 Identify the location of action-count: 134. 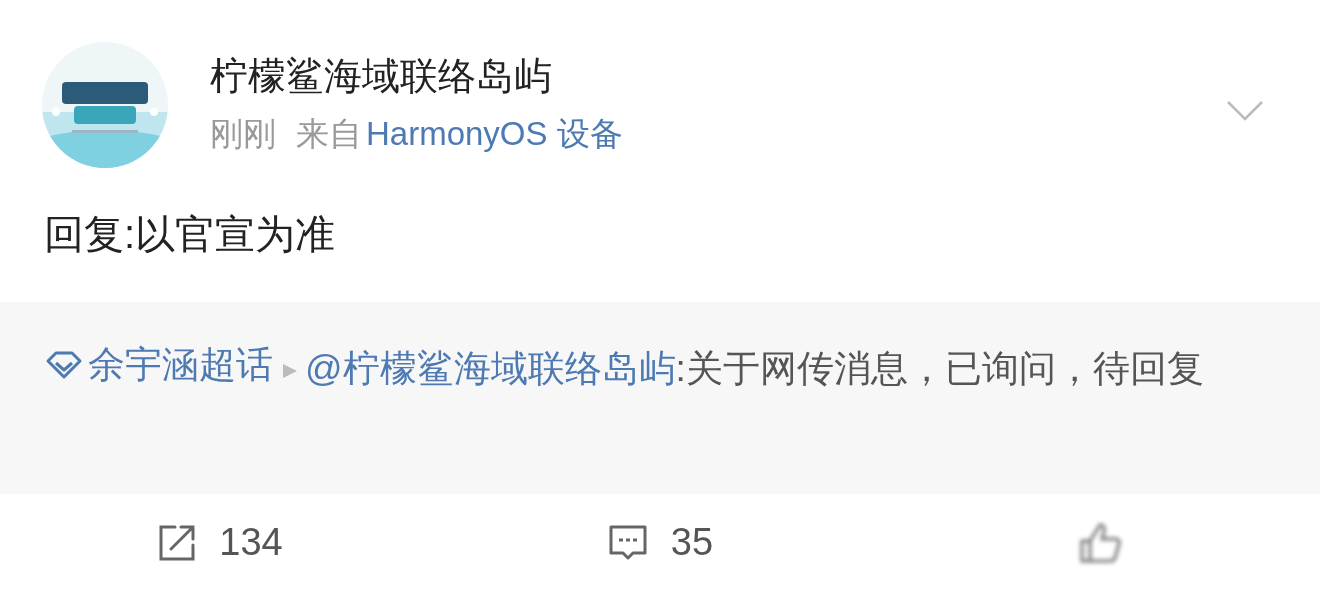
(251, 543).